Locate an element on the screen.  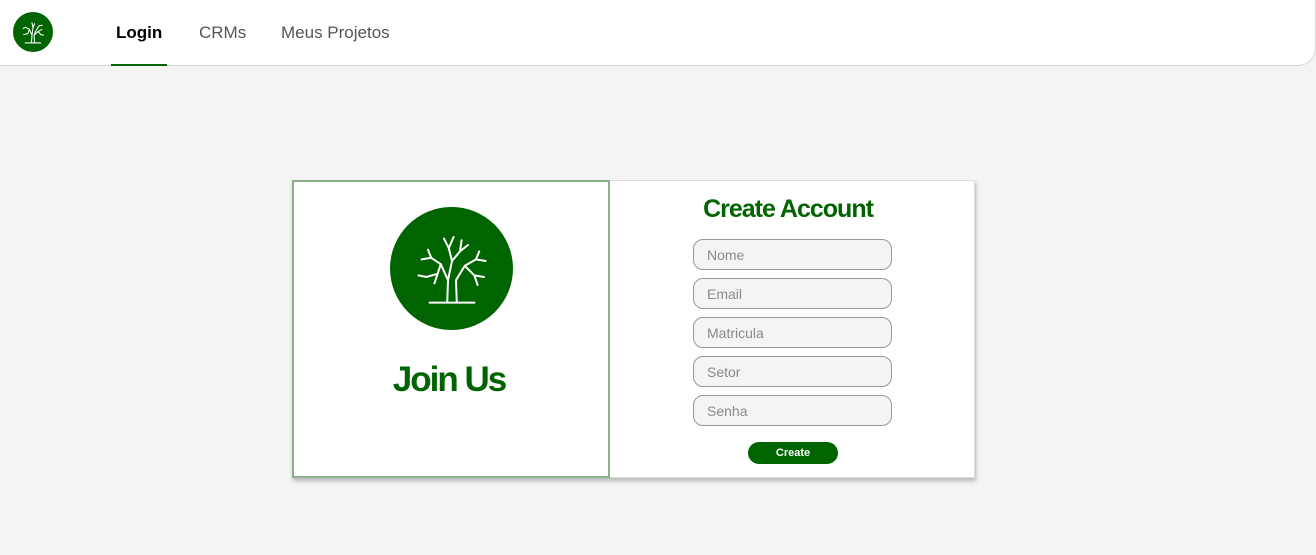
join-panel: Join Us is located at coordinates (451, 329).